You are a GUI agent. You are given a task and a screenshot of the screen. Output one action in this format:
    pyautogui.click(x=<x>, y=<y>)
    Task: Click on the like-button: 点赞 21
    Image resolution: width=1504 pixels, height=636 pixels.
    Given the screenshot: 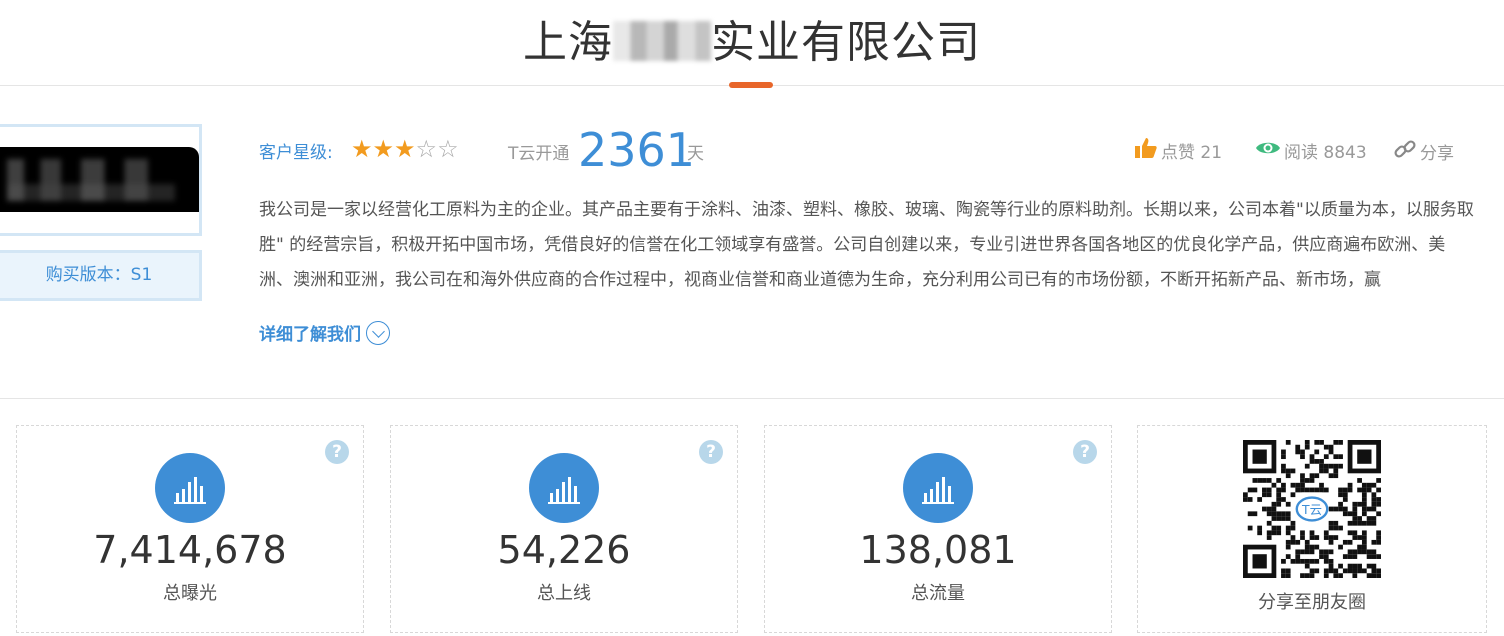 What is the action you would take?
    pyautogui.click(x=1178, y=150)
    